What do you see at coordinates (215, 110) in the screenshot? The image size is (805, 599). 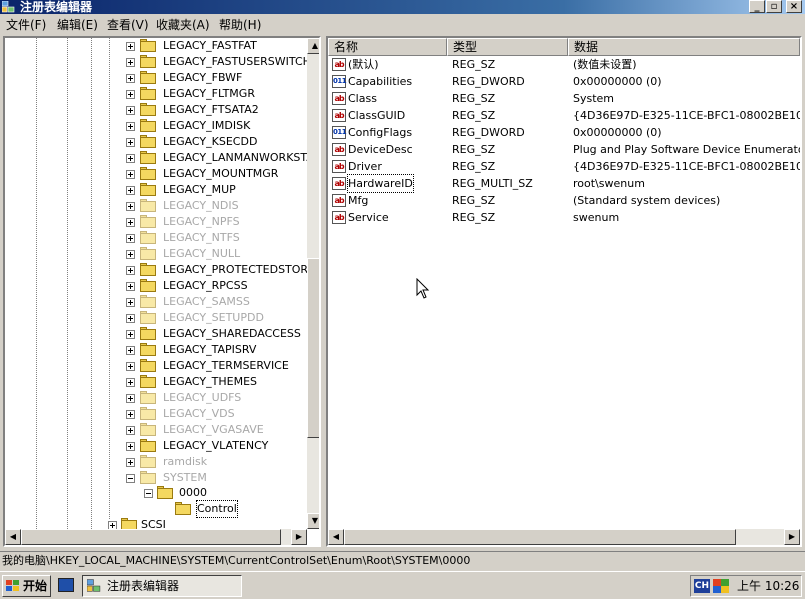 I see `tree-item: LEGACY_FTSATA2` at bounding box center [215, 110].